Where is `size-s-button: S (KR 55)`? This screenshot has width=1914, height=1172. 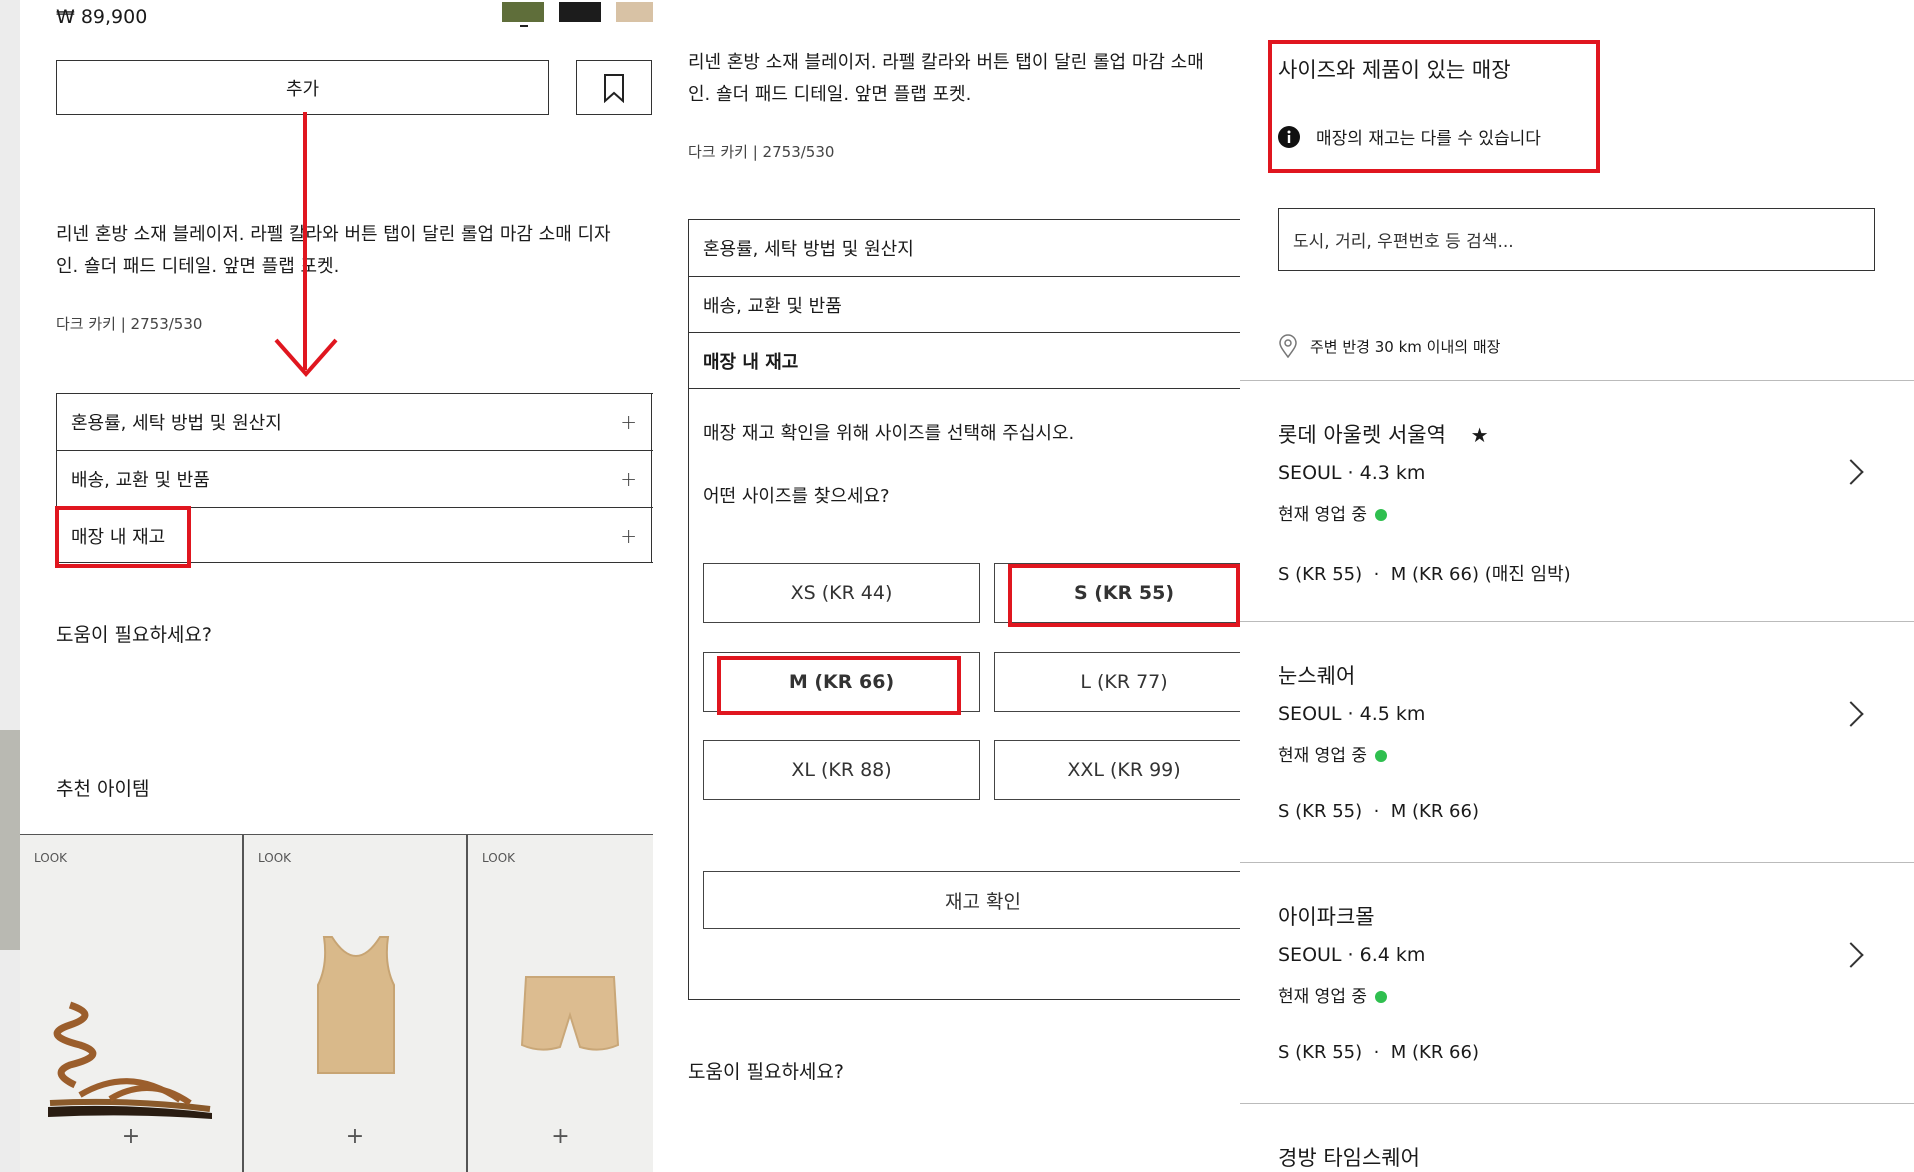
size-s-button: S (KR 55) is located at coordinates (1117, 593).